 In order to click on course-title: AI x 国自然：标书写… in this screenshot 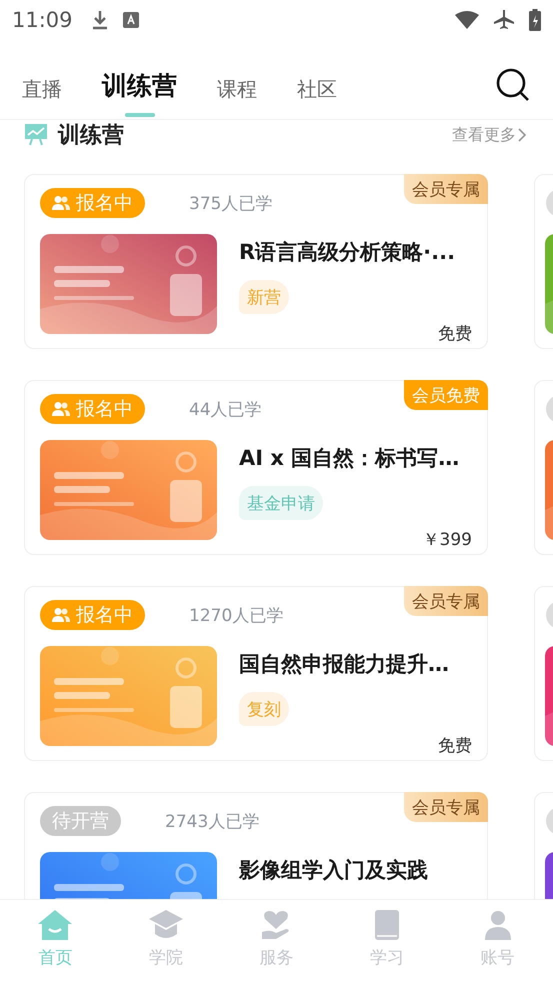, I will do `click(349, 458)`.